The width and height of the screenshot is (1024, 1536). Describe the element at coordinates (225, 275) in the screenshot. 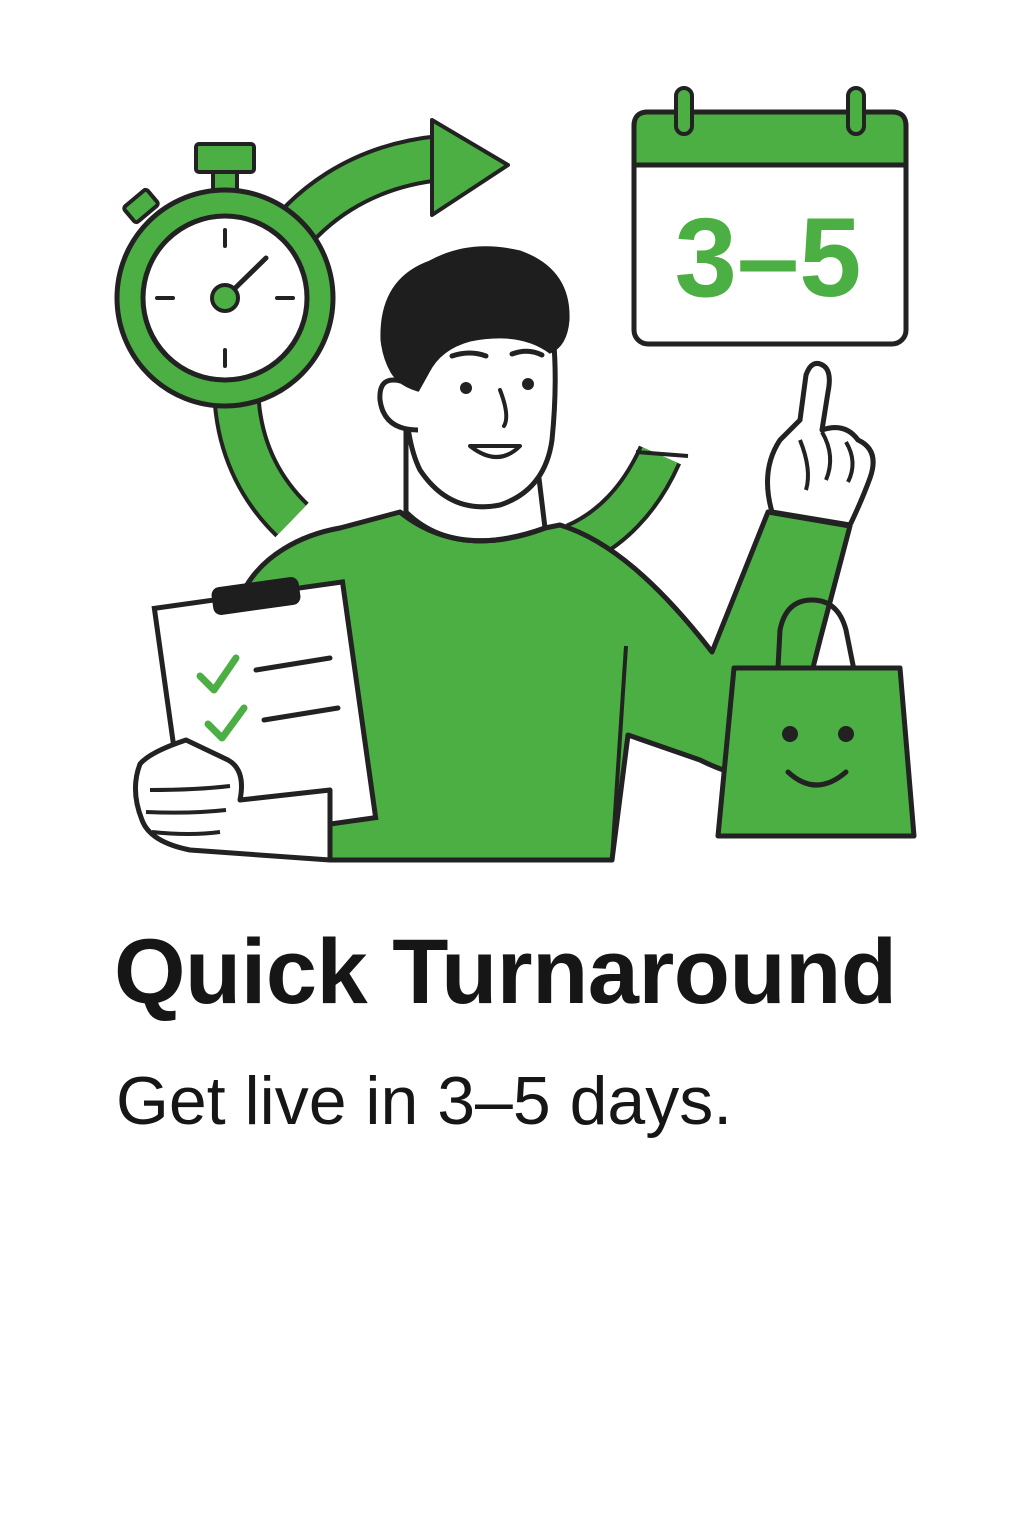

I see `stopwatch-icon` at that location.